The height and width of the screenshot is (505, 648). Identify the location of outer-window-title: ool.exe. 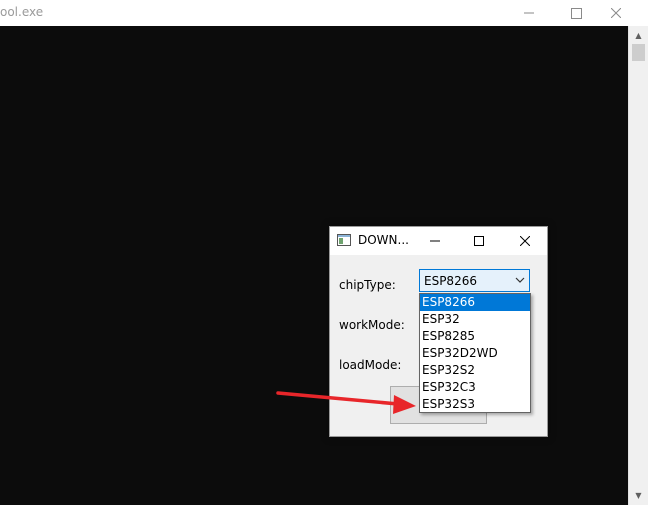
(22, 12).